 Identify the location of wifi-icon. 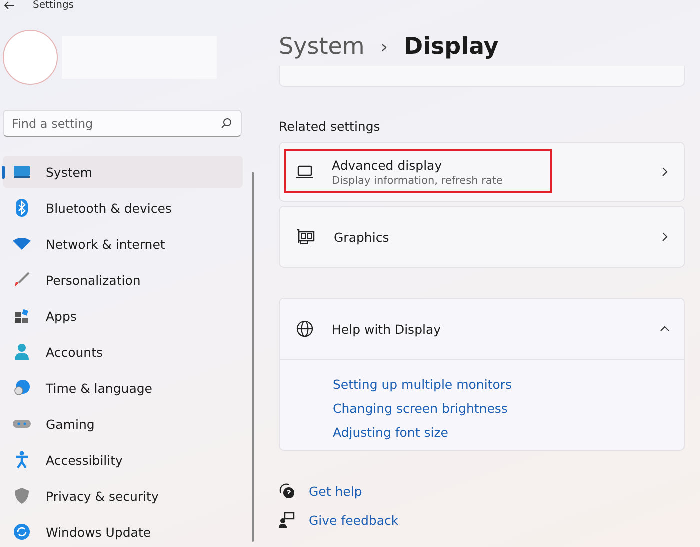
(22, 244).